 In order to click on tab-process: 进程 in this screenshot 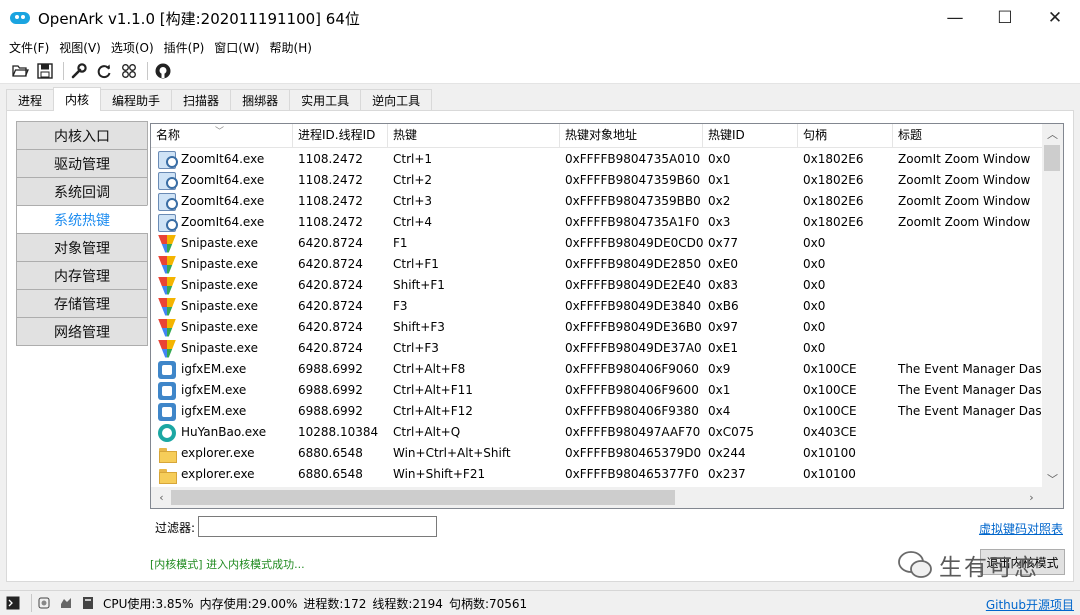, I will do `click(30, 100)`.